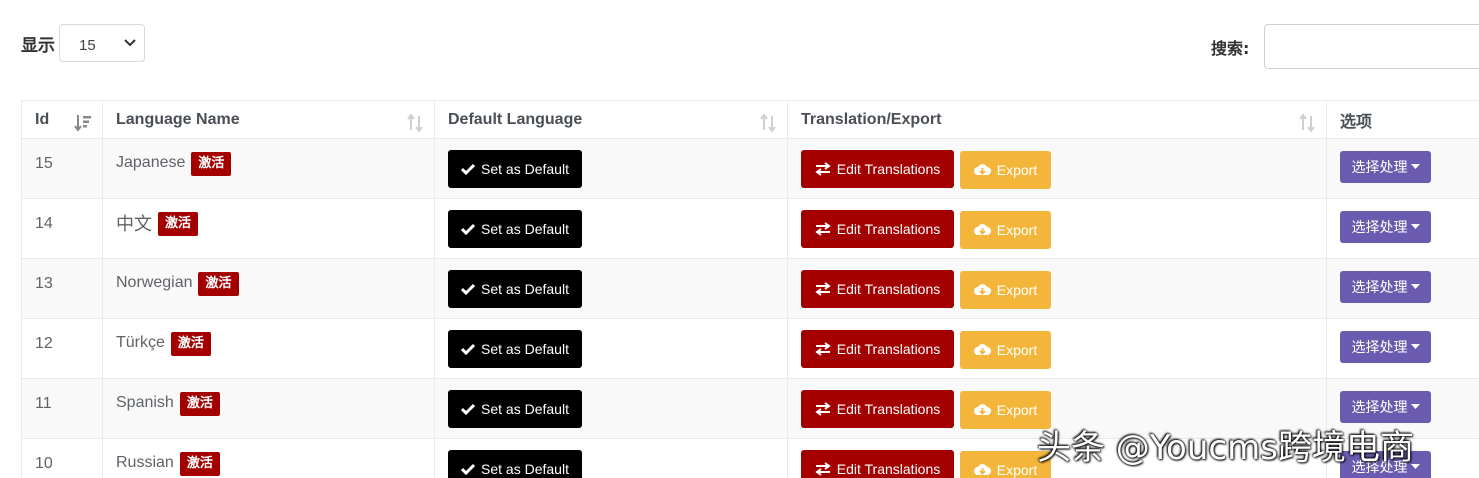 The image size is (1479, 478). I want to click on column-header-language-name: Language Name, so click(268, 119).